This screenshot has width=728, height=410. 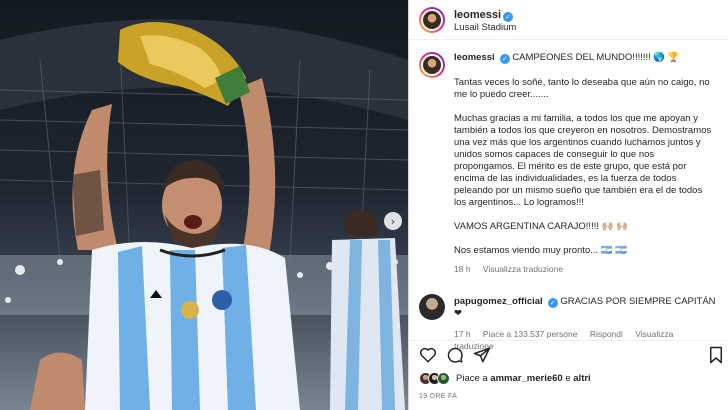 What do you see at coordinates (455, 355) in the screenshot?
I see `comment-icon` at bounding box center [455, 355].